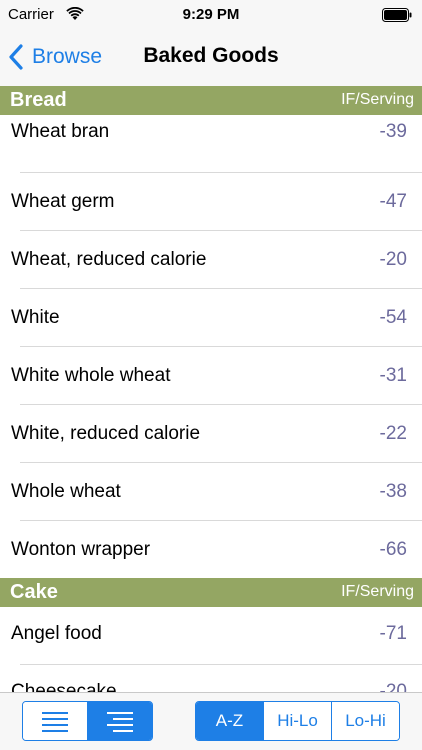 Image resolution: width=422 pixels, height=750 pixels. I want to click on section-header-bread: Bread IF/Serving, so click(211, 100).